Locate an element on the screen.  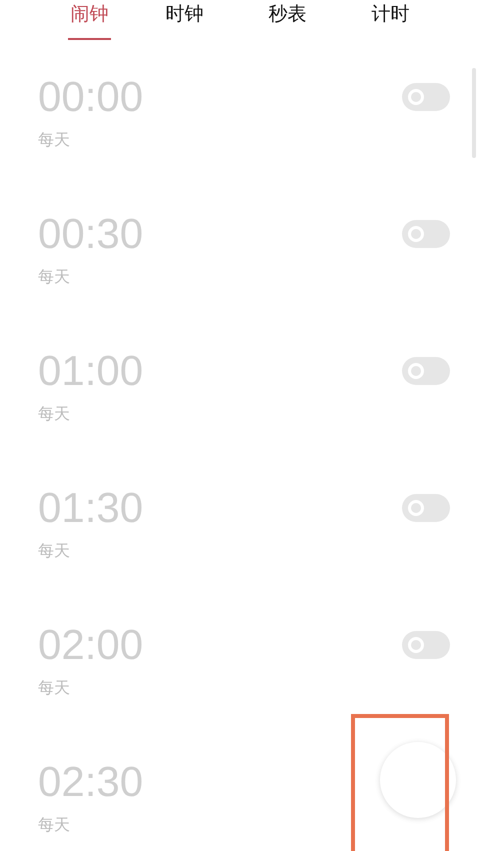
tab: 时钟 is located at coordinates (184, 20).